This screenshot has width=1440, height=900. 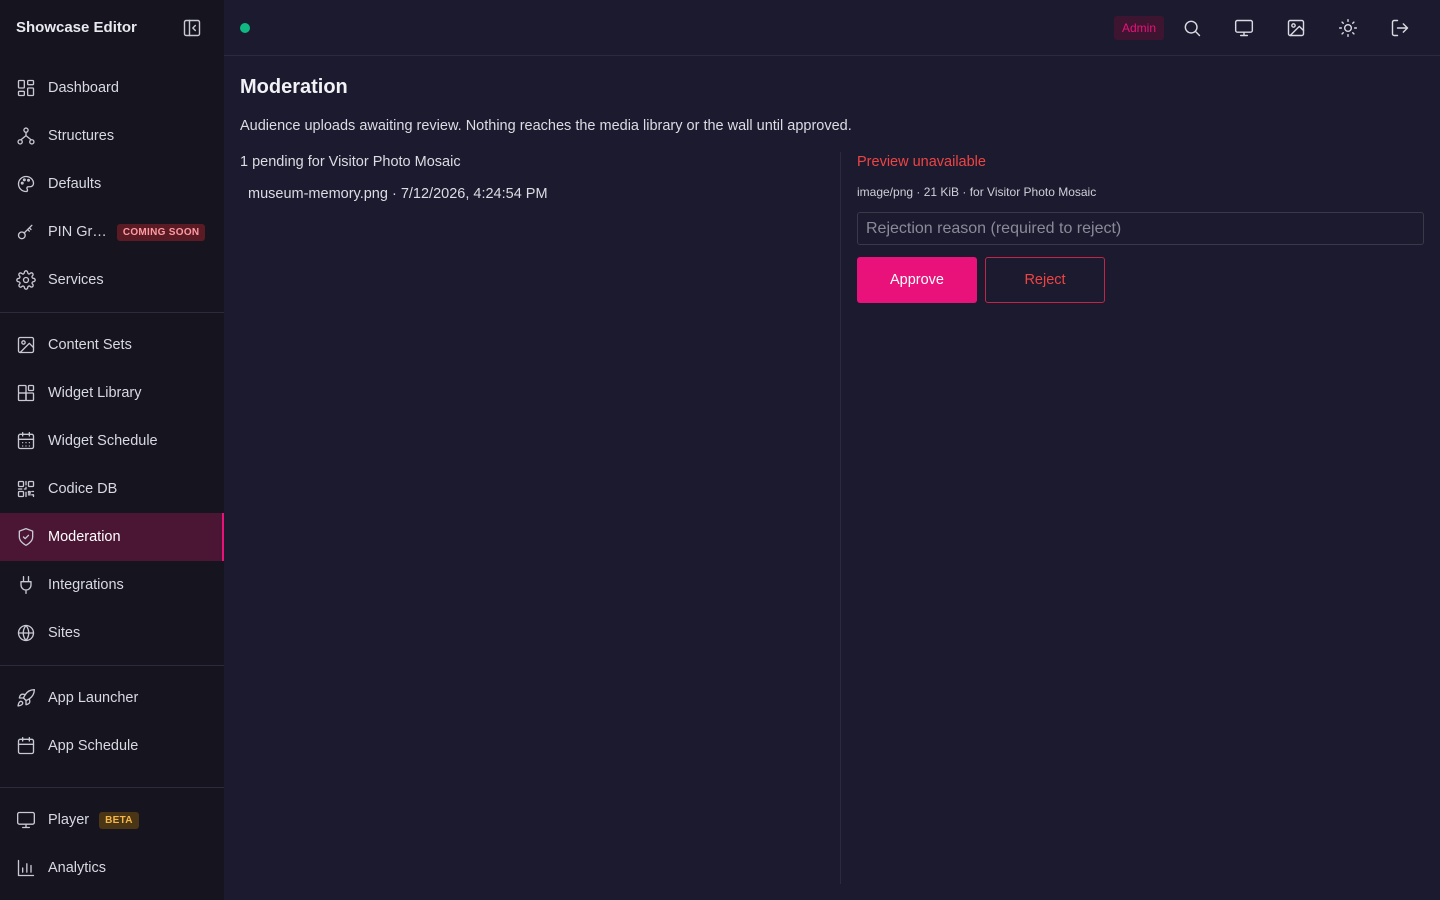 I want to click on sidebar-item-structures: Structures, so click(x=112, y=136).